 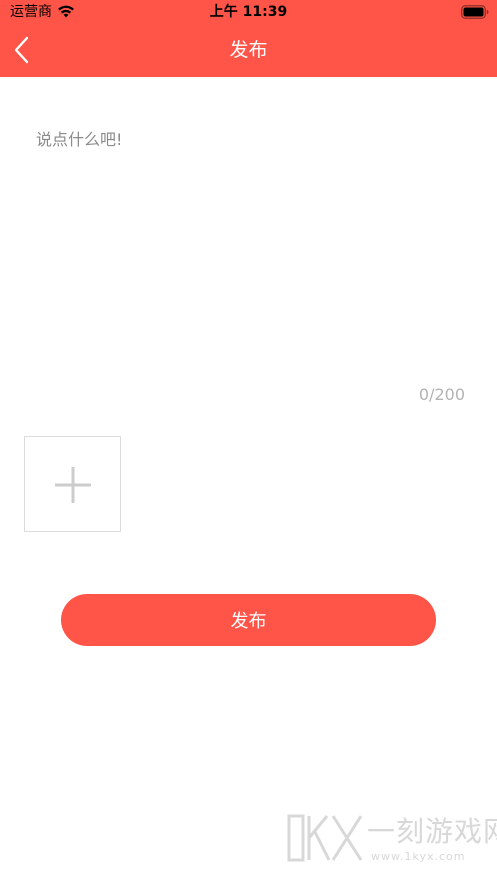 What do you see at coordinates (325, 838) in the screenshot?
I see `watermark-logo` at bounding box center [325, 838].